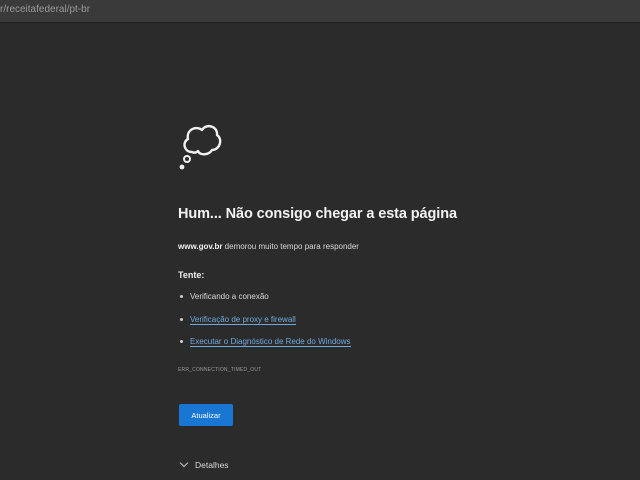 This screenshot has width=640, height=480. What do you see at coordinates (220, 370) in the screenshot?
I see `error-code: ERR_CONNECTION_TIMED_OUT` at bounding box center [220, 370].